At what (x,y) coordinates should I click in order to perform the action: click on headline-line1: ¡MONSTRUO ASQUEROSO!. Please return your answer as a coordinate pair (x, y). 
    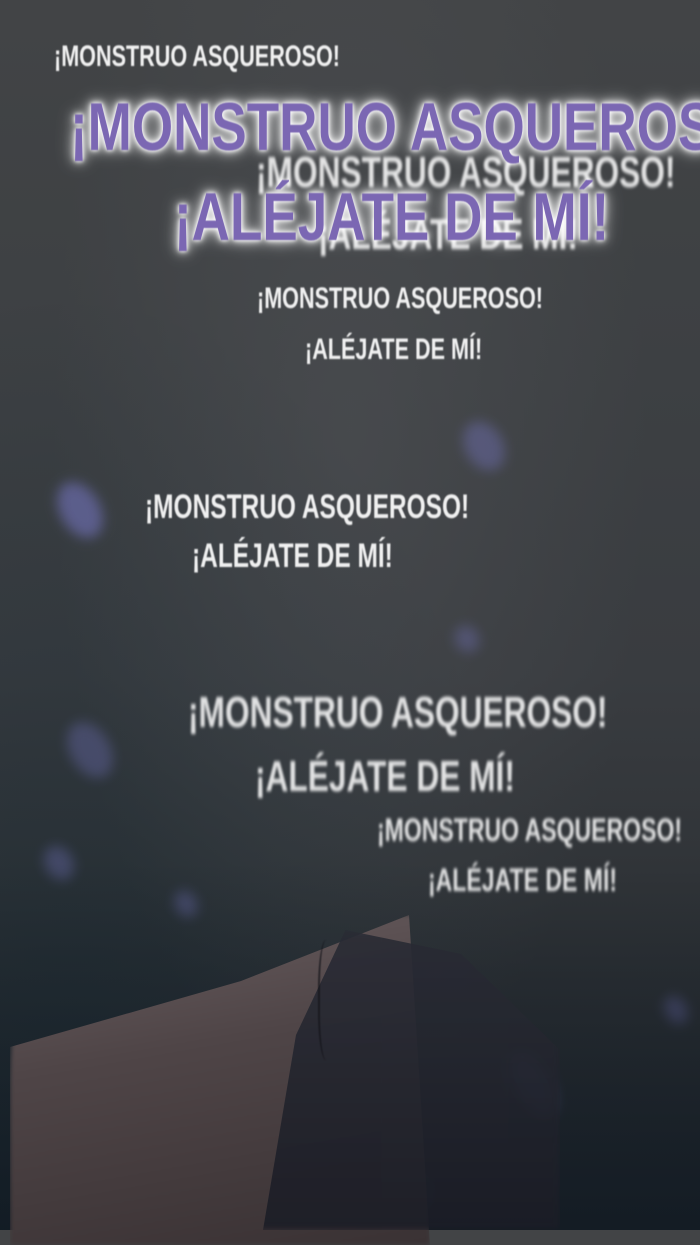
    Looking at the image, I should click on (385, 127).